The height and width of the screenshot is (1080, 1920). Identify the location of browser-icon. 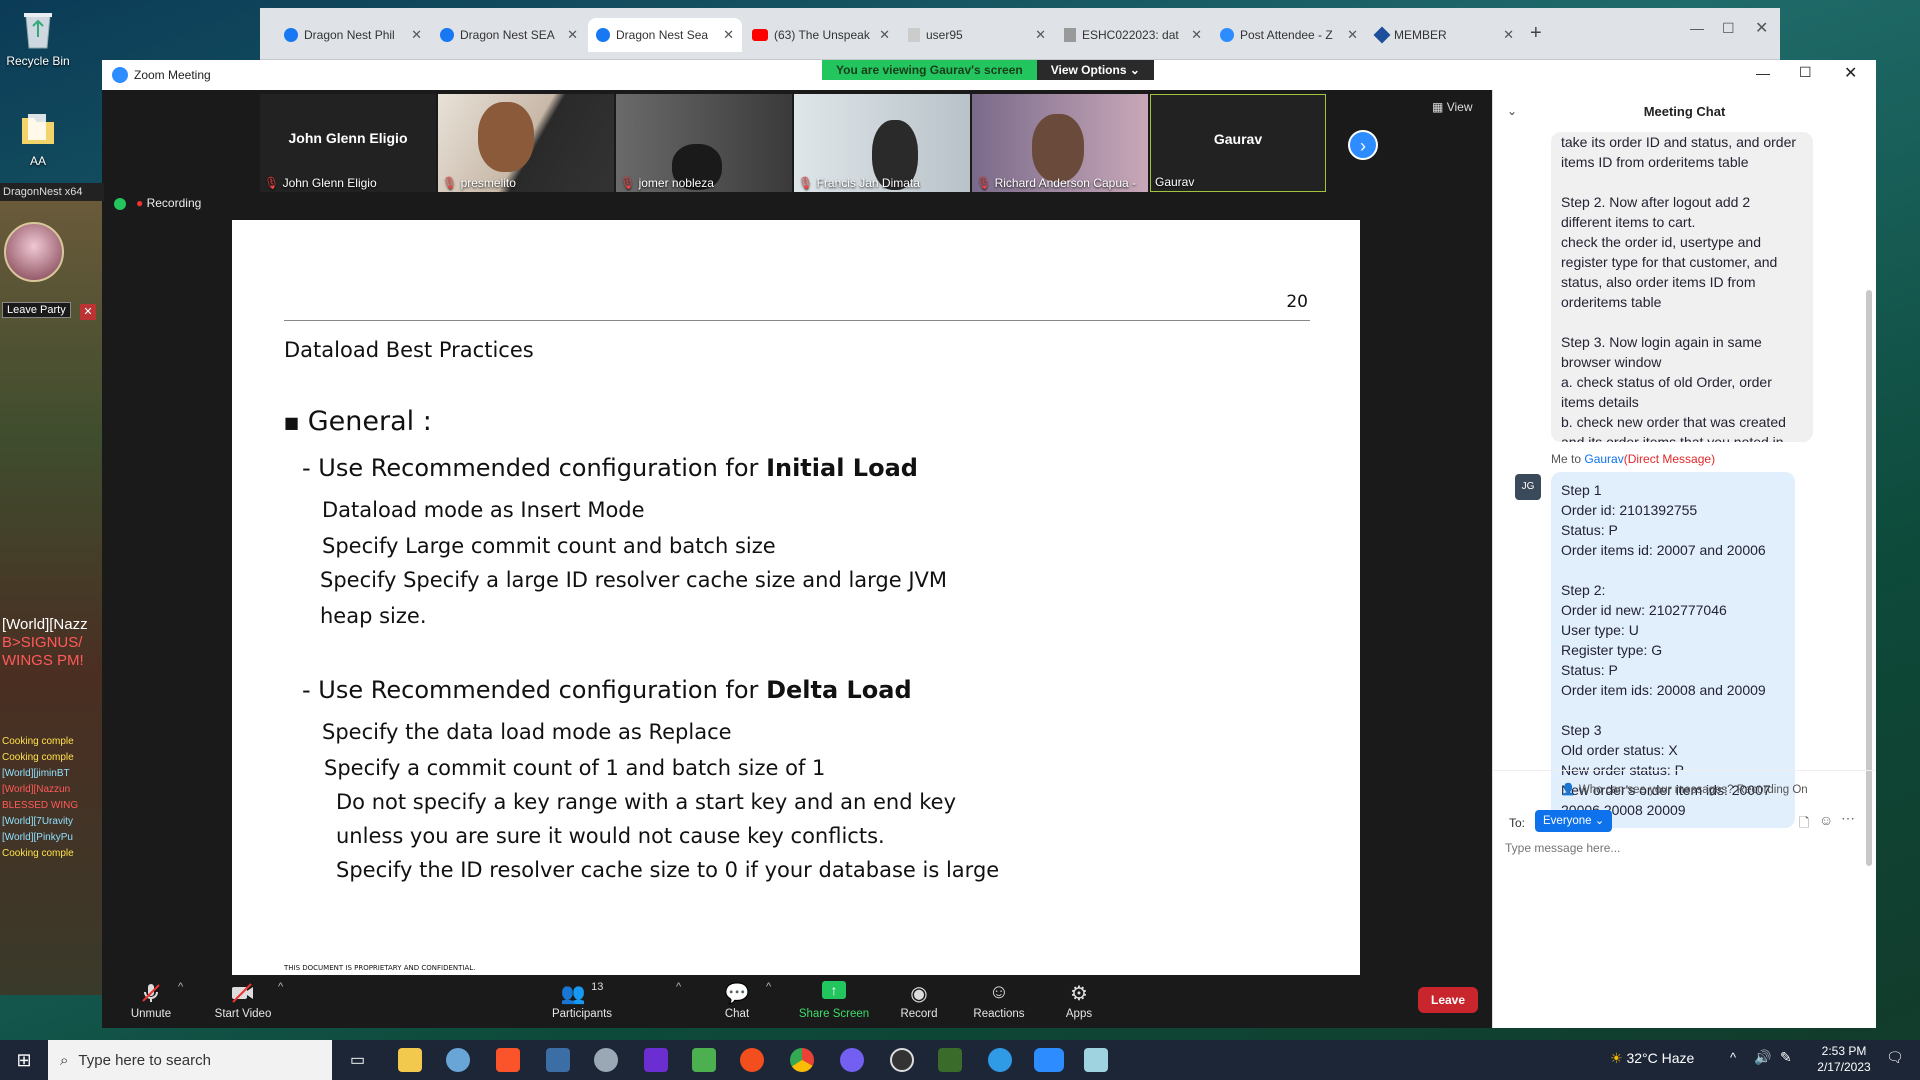
(1000, 1060).